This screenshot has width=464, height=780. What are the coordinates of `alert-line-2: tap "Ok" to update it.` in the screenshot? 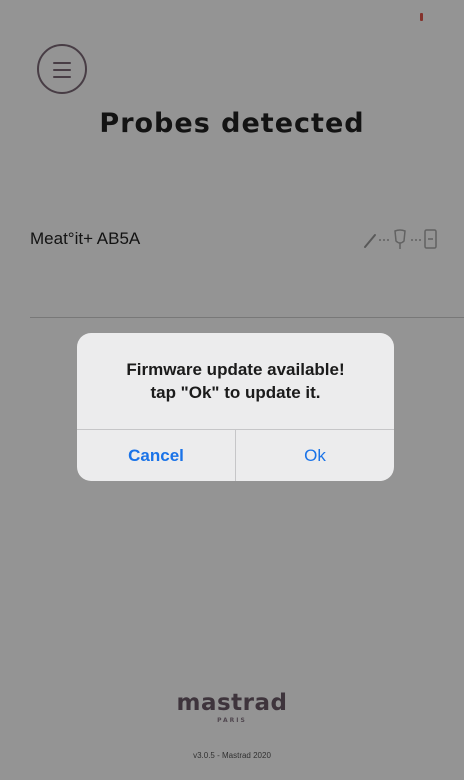 It's located at (235, 392).